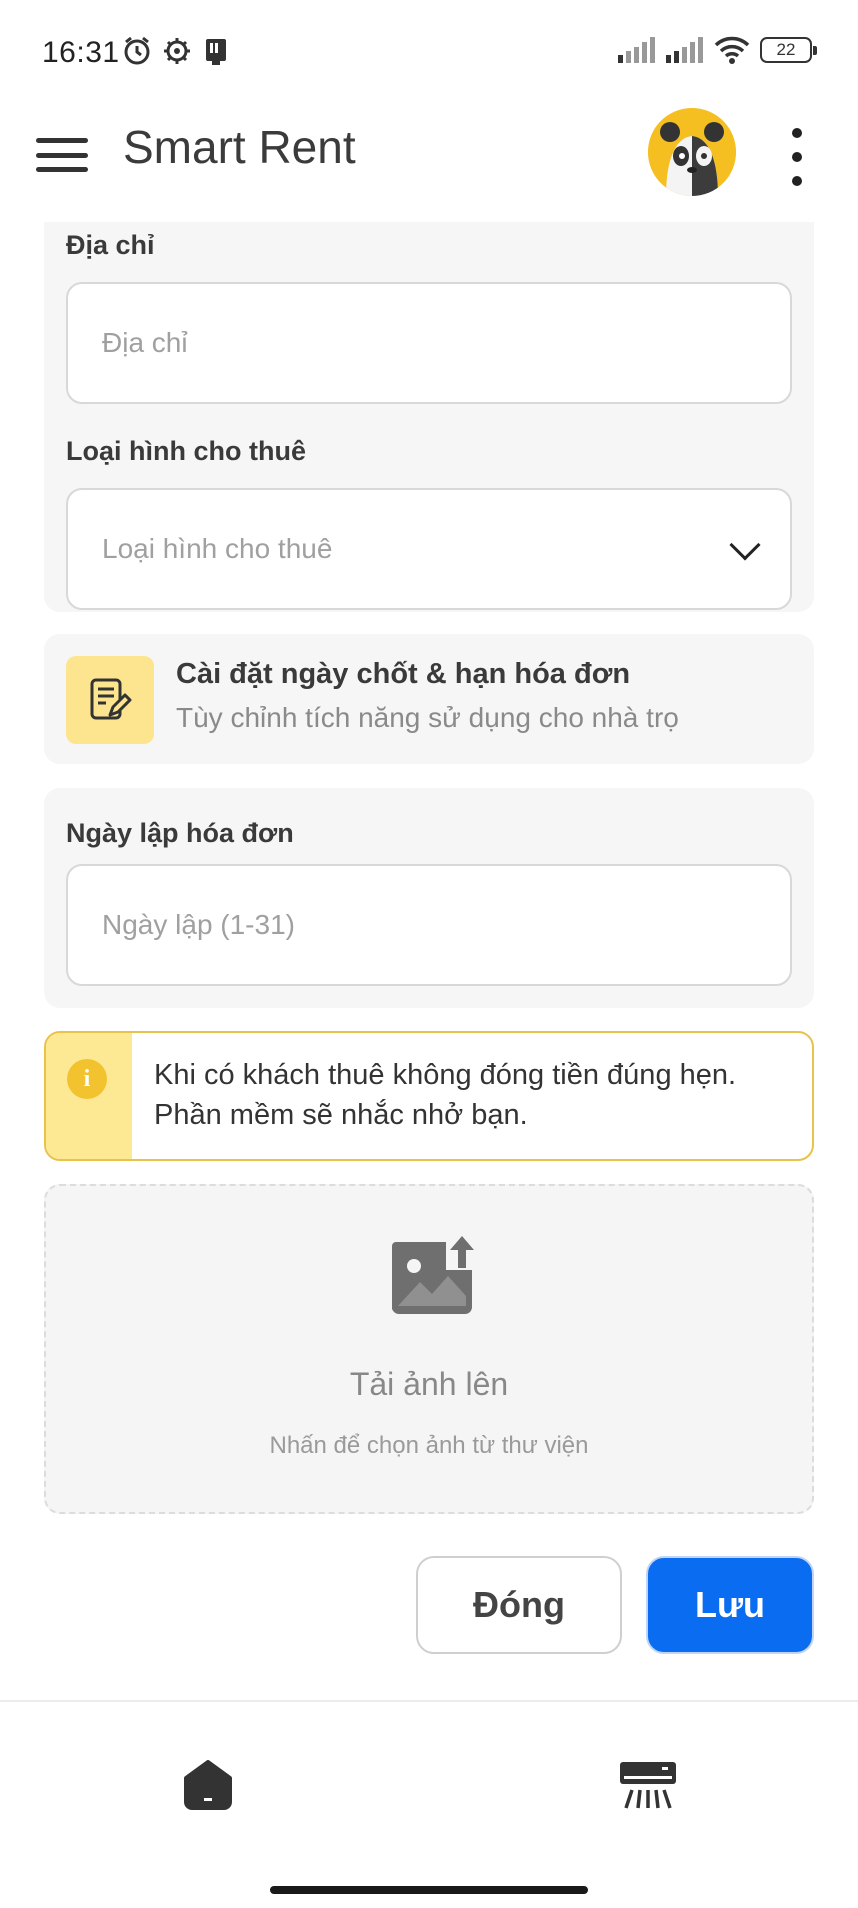 Image resolution: width=858 pixels, height=1908 pixels. What do you see at coordinates (110, 700) in the screenshot?
I see `edit-note-icon` at bounding box center [110, 700].